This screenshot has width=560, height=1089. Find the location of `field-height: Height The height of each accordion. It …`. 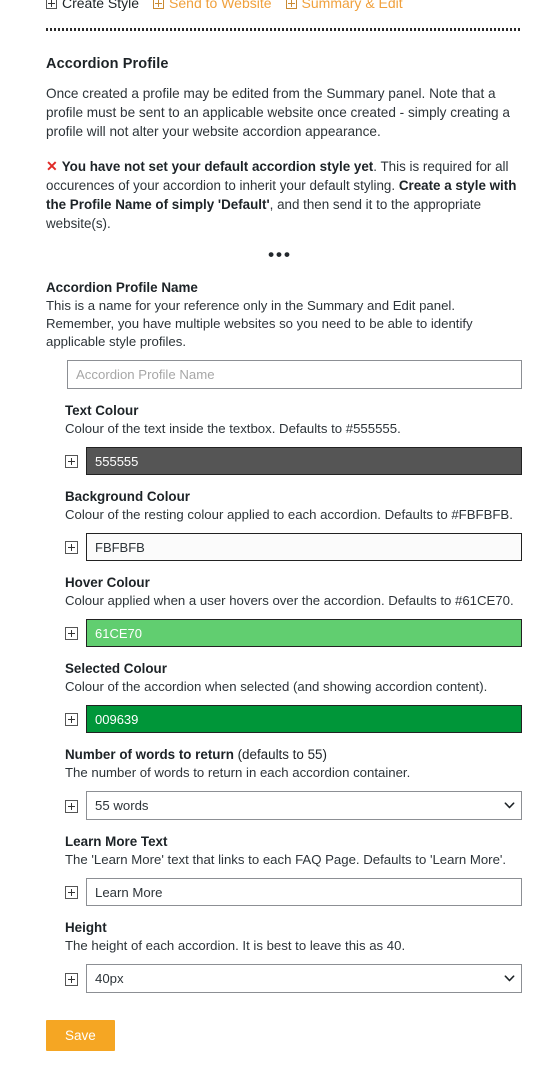

field-height: Height The height of each accordion. It … is located at coordinates (293, 956).